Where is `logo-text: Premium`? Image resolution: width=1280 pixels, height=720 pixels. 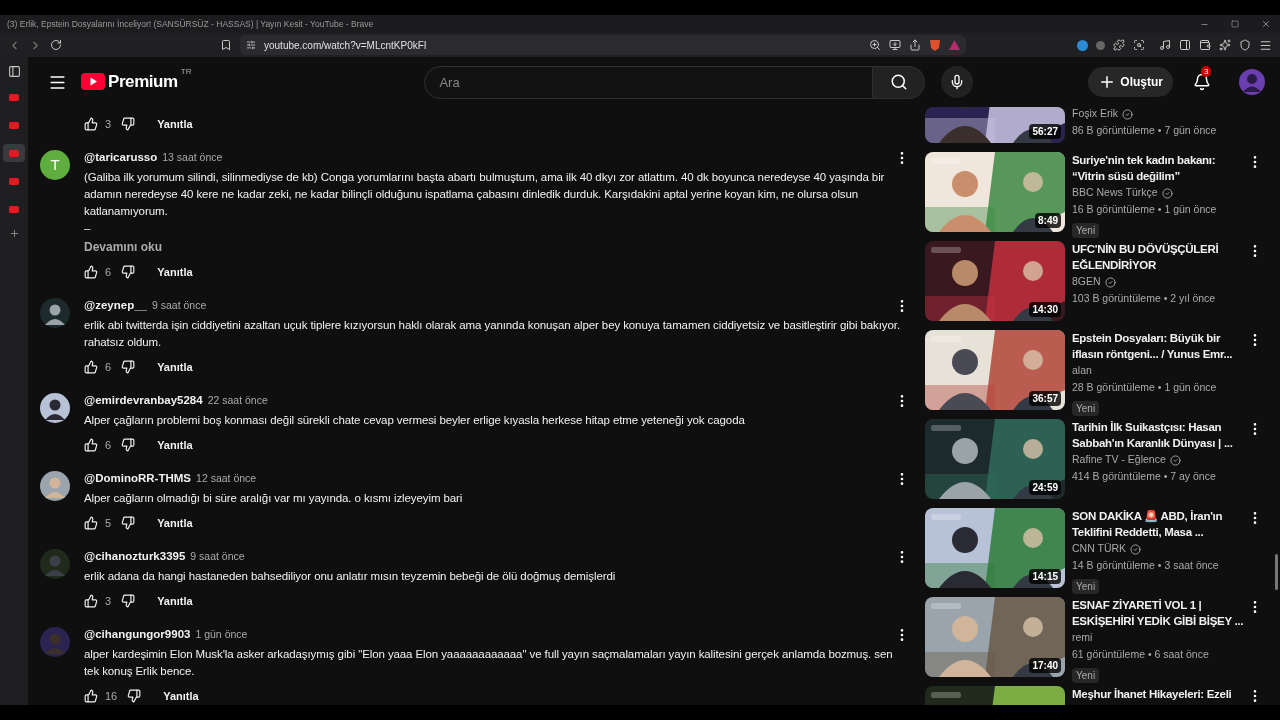 logo-text: Premium is located at coordinates (143, 82).